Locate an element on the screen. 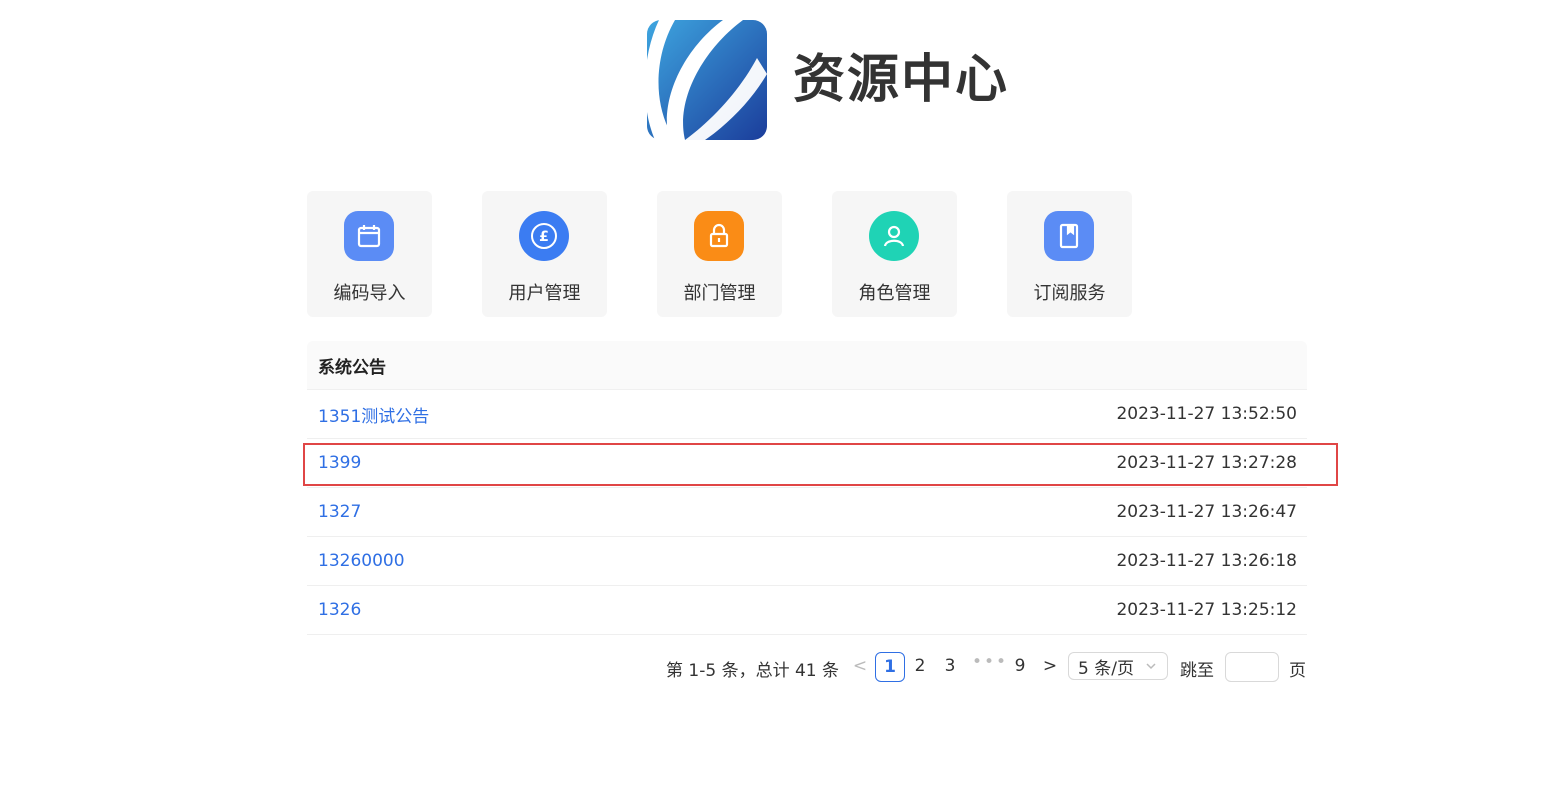 Image resolution: width=1568 pixels, height=802 pixels. tile-department-management: 部门管理 is located at coordinates (719, 254).